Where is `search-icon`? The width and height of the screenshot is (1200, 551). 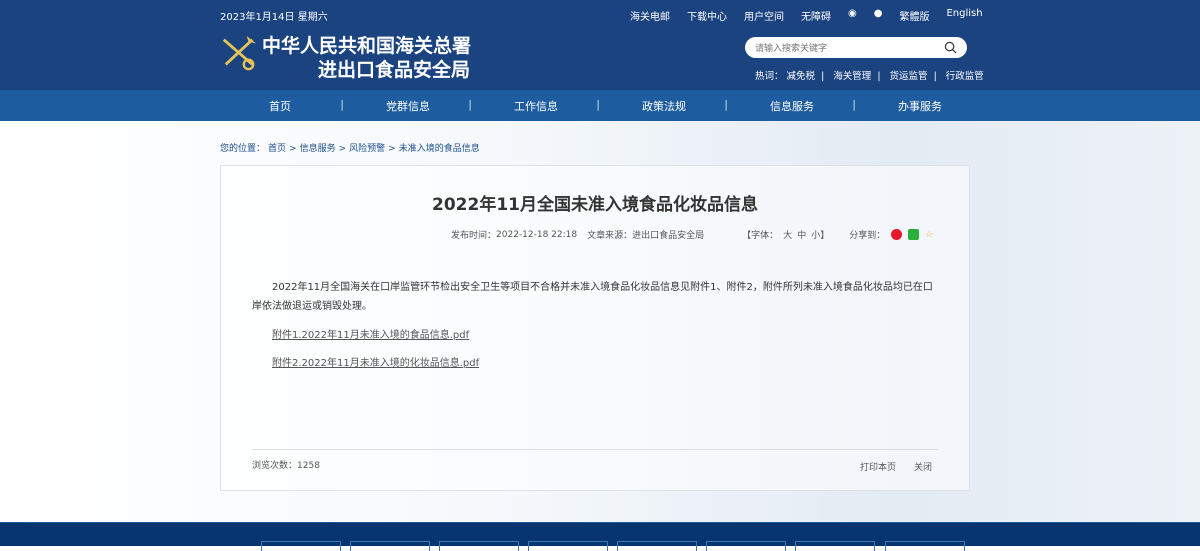 search-icon is located at coordinates (950, 47).